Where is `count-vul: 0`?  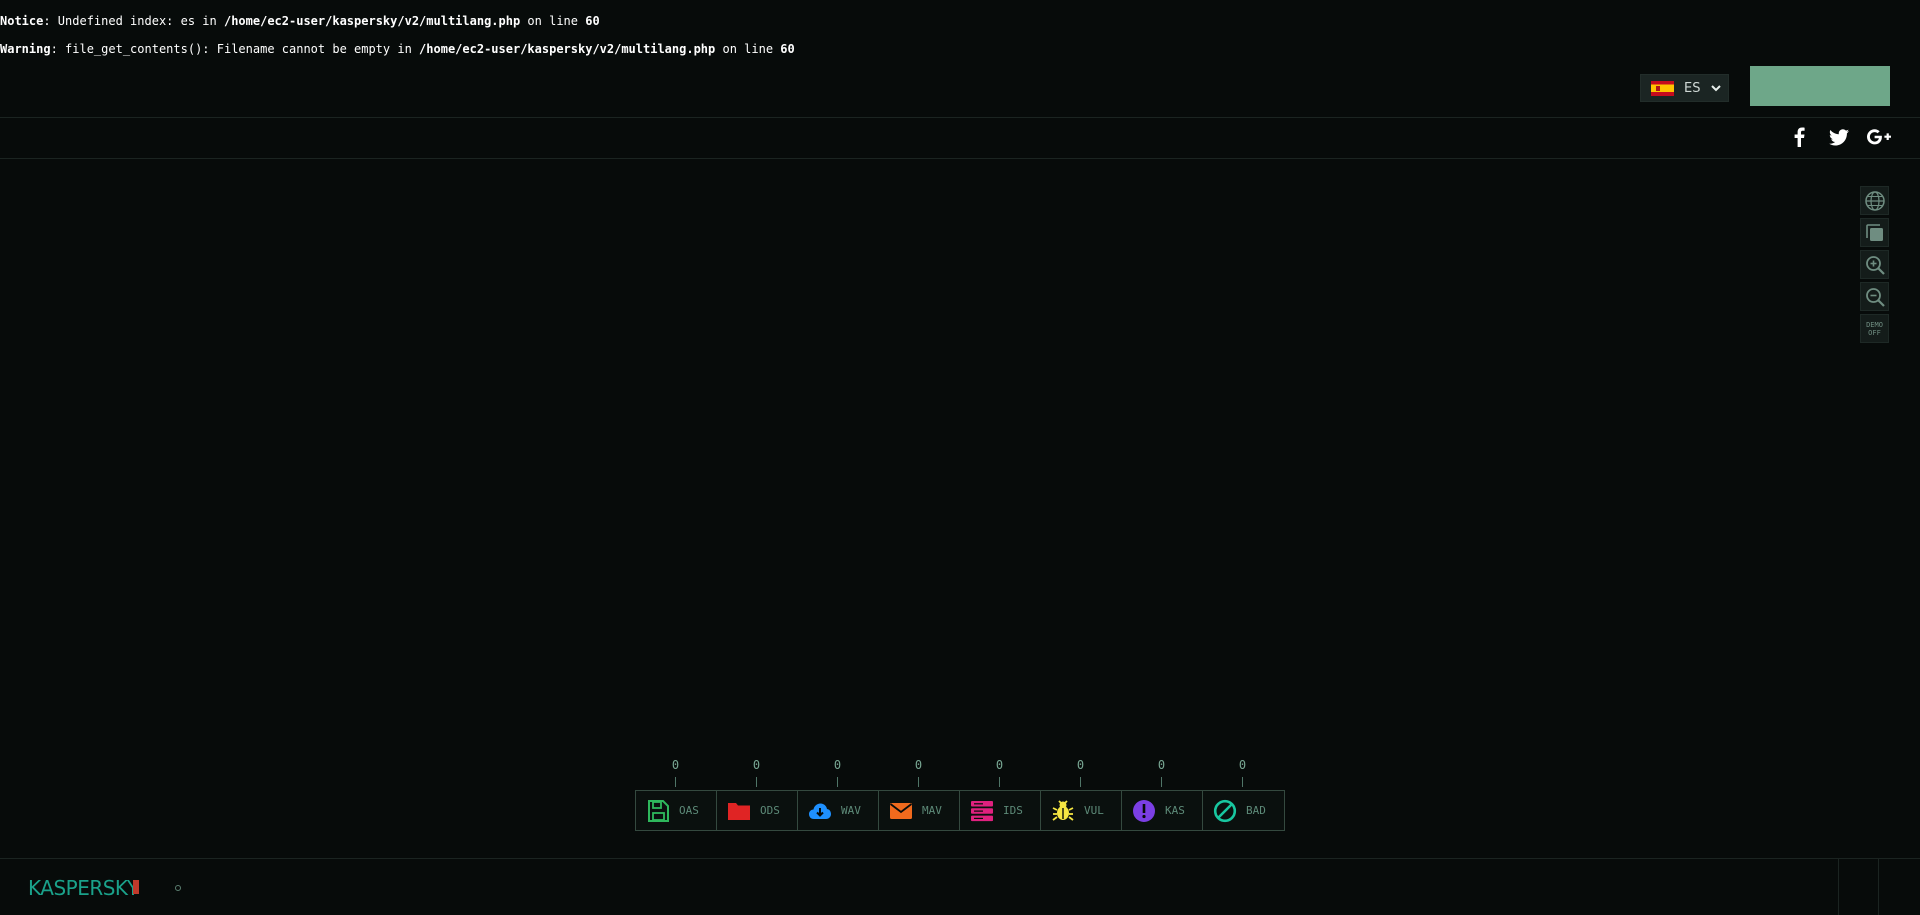
count-vul: 0 is located at coordinates (1080, 772).